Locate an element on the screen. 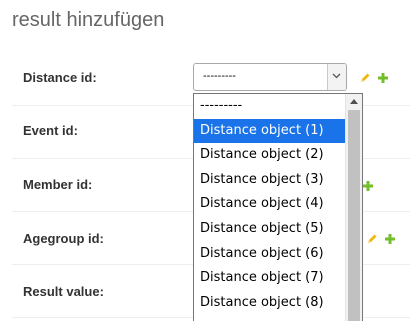 The width and height of the screenshot is (410, 321). distance-select-value: --------- is located at coordinates (219, 76).